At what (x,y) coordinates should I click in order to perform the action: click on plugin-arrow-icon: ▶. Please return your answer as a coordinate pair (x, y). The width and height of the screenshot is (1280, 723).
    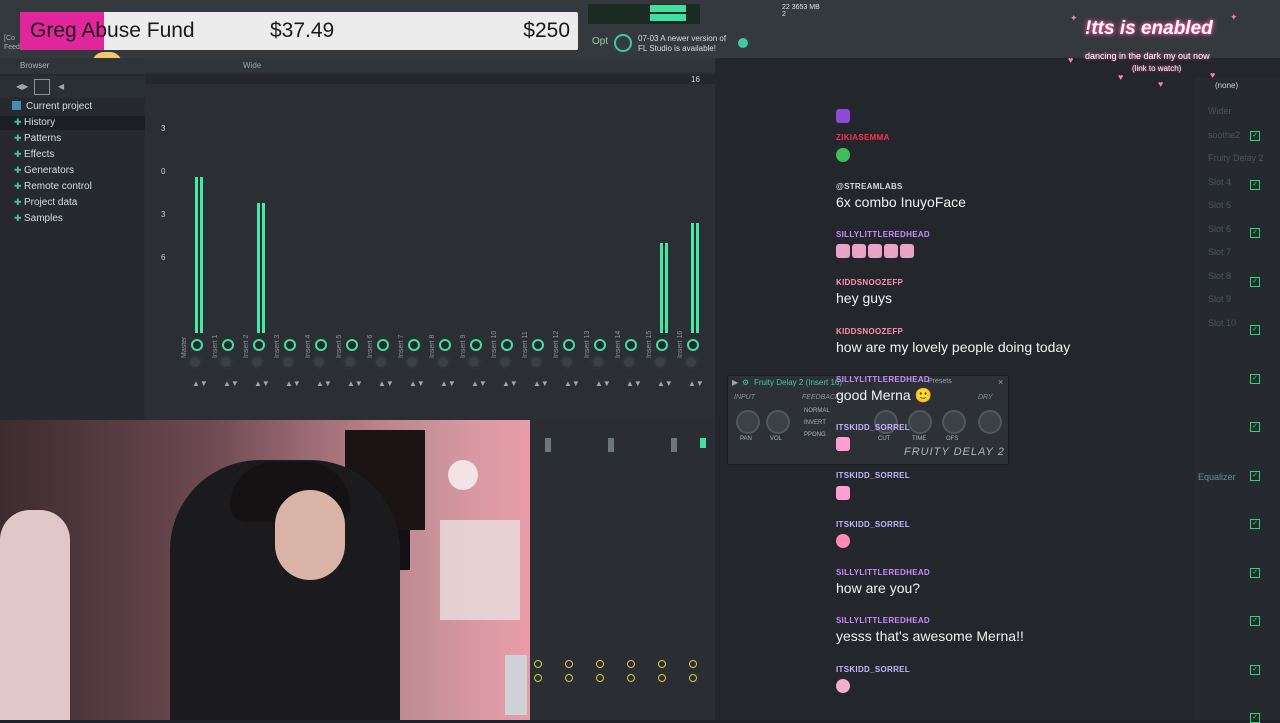
    Looking at the image, I should click on (735, 382).